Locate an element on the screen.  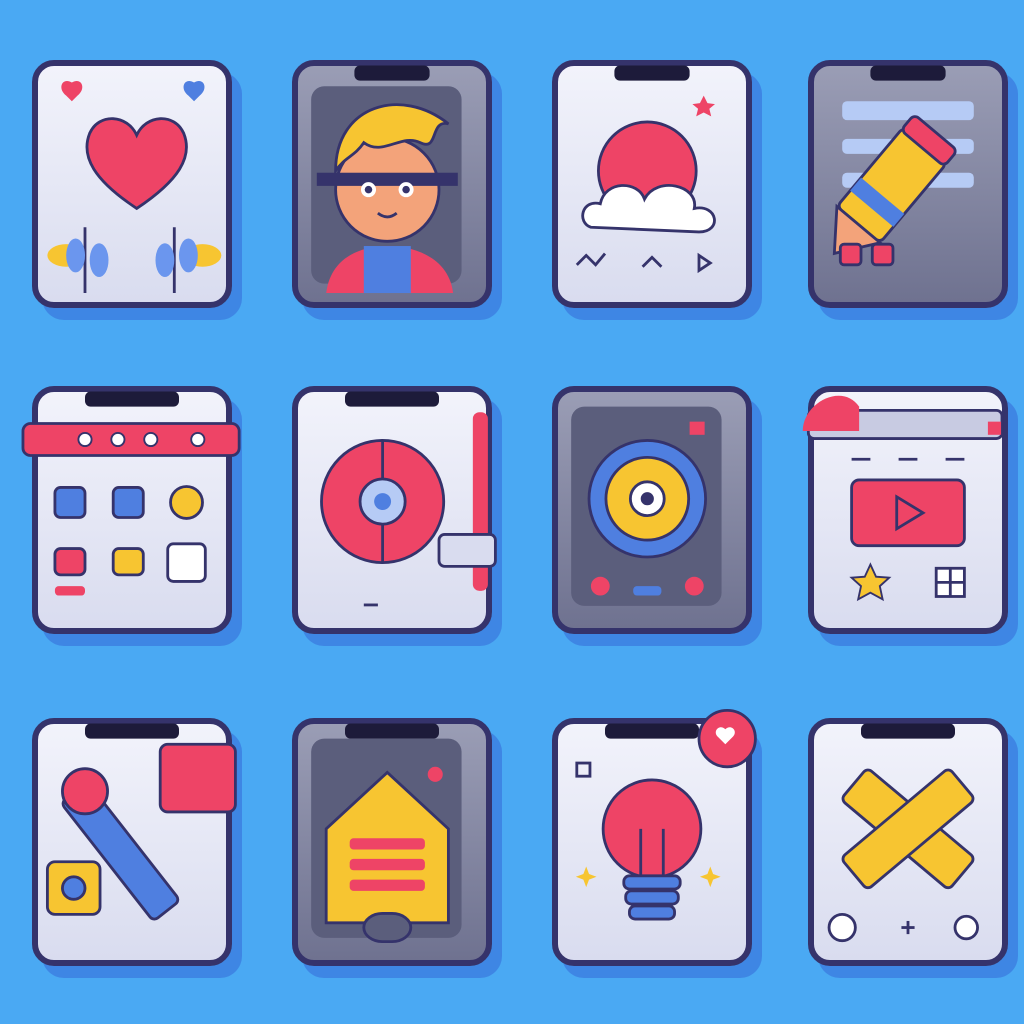
app-card-avatar is located at coordinates (392, 184).